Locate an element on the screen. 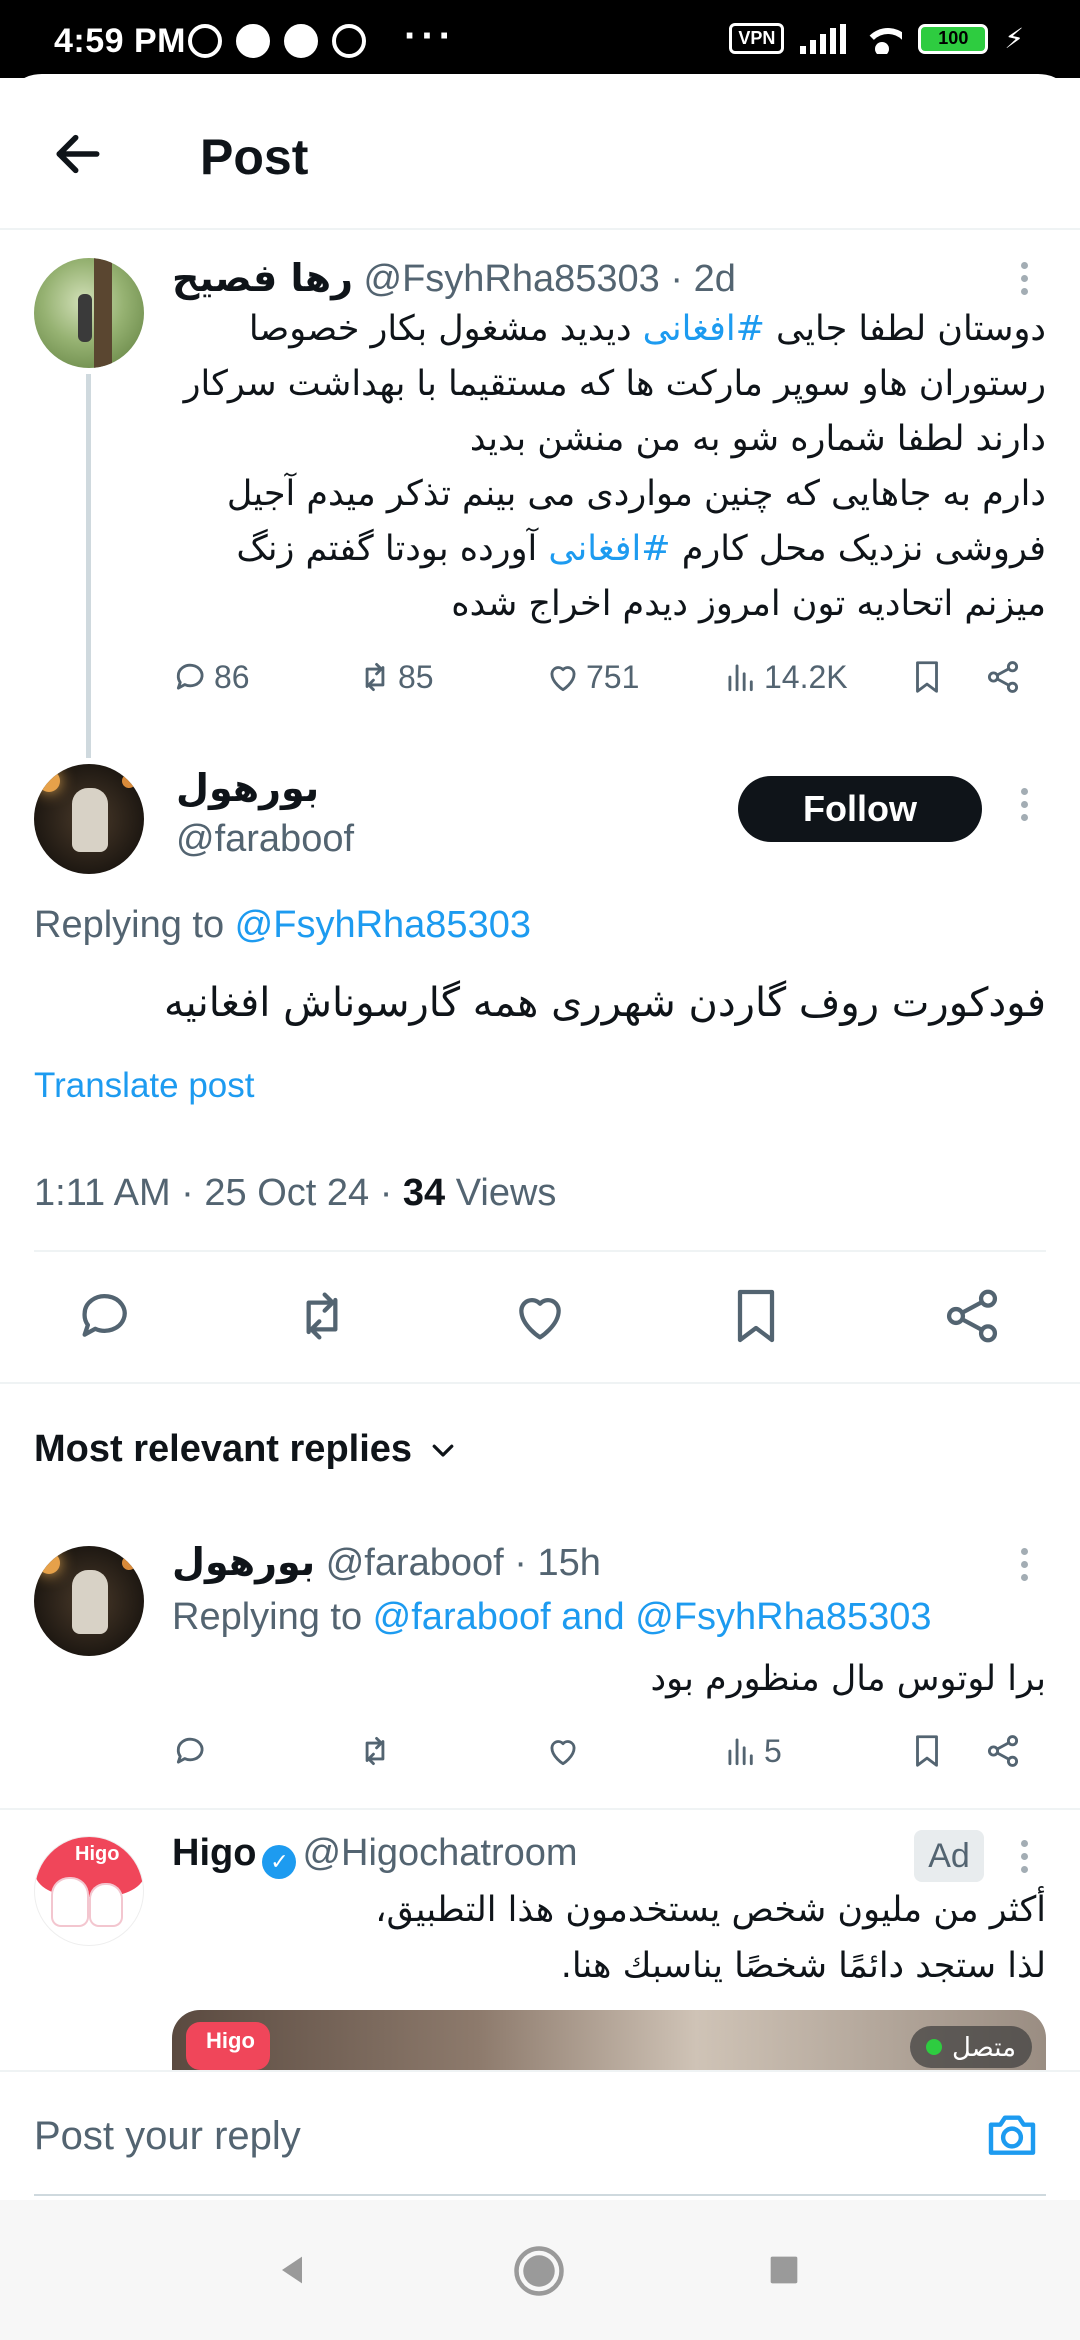 The height and width of the screenshot is (2340, 1080). tweet-actions: 86 85 751 14.2K is located at coordinates (602, 683).